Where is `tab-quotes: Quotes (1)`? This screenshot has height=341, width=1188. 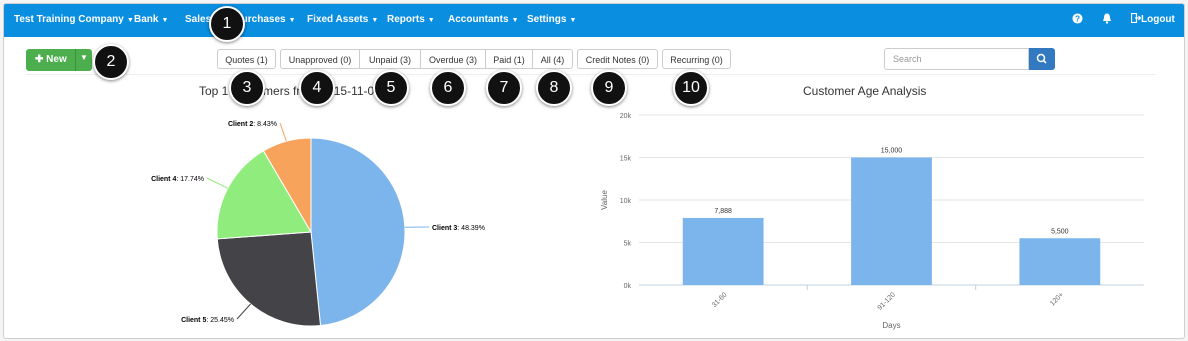
tab-quotes: Quotes (1) is located at coordinates (246, 59).